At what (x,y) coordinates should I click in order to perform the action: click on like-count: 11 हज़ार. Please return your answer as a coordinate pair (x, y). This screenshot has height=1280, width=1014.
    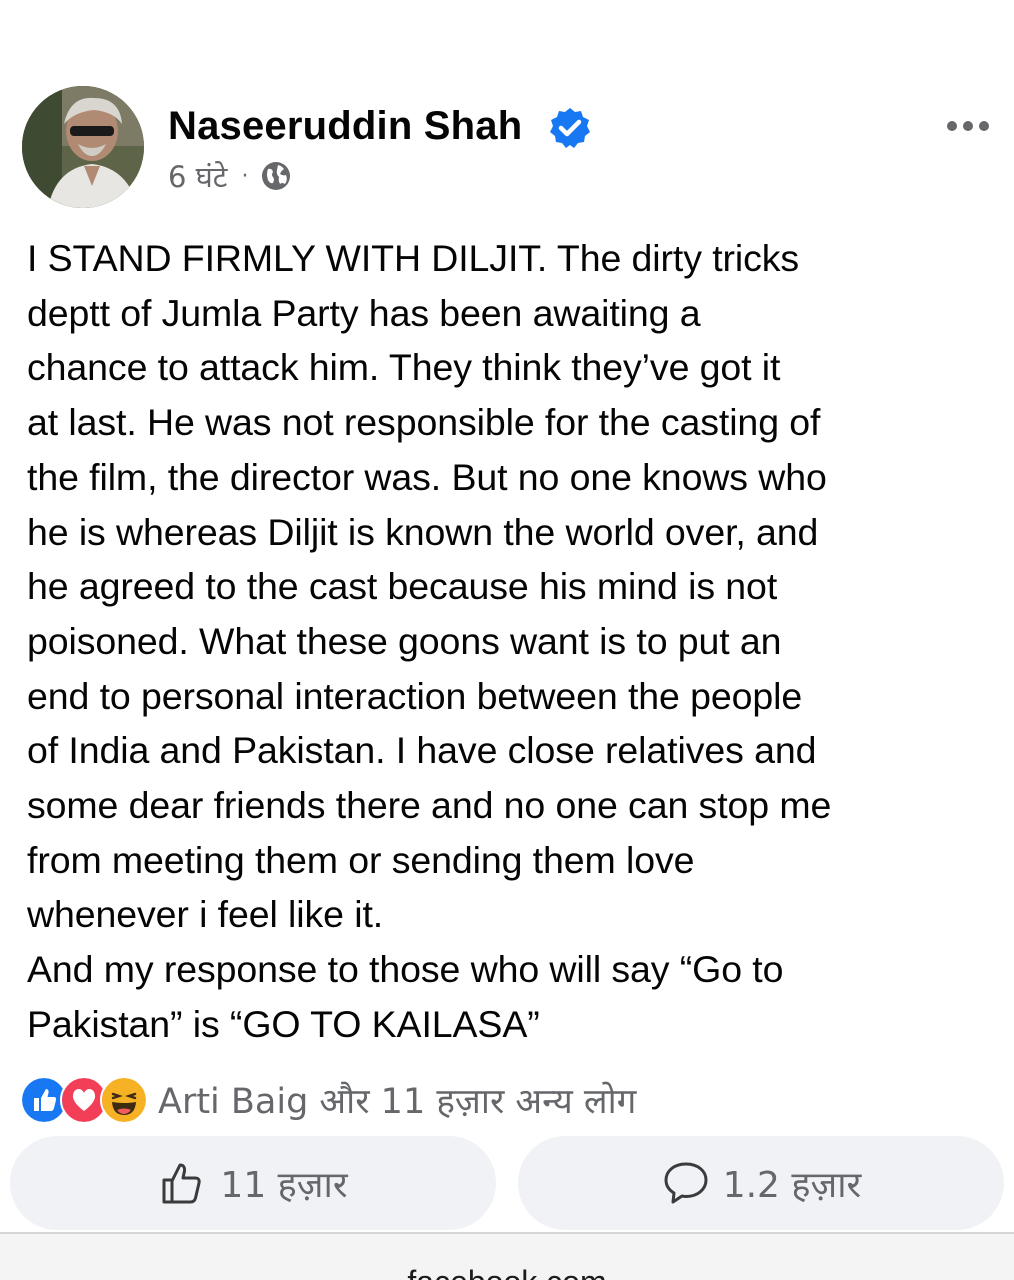
    Looking at the image, I should click on (284, 1185).